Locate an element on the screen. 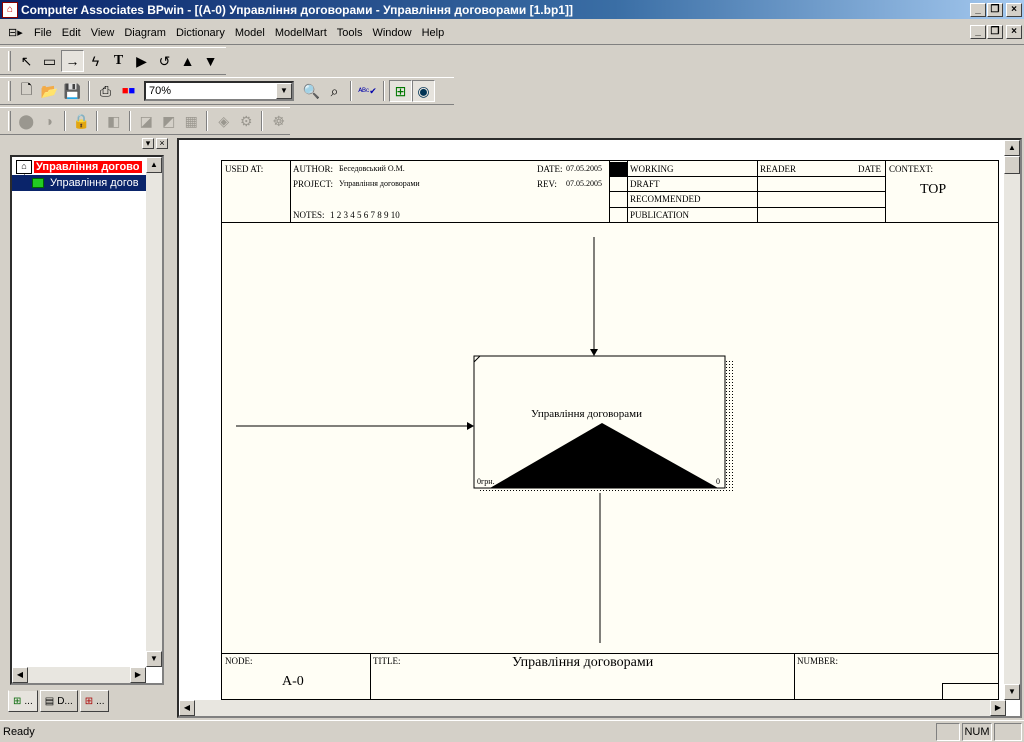 Image resolution: width=1024 pixels, height=742 pixels. go-to-parent-icon: ↺ is located at coordinates (164, 61).